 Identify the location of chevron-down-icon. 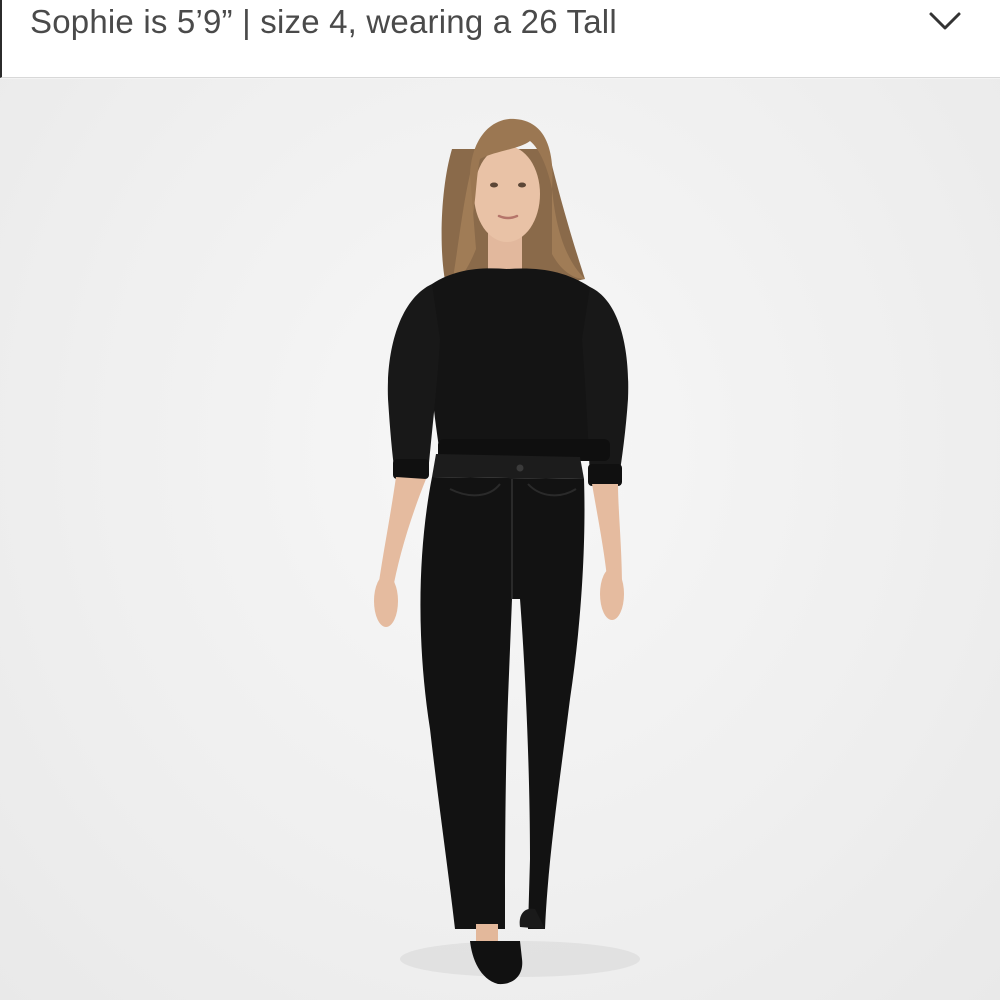
(945, 21).